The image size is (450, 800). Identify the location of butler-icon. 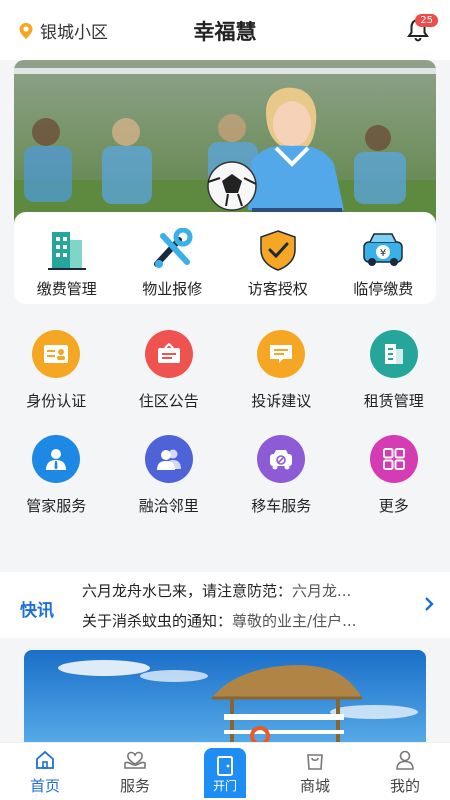
(56, 459).